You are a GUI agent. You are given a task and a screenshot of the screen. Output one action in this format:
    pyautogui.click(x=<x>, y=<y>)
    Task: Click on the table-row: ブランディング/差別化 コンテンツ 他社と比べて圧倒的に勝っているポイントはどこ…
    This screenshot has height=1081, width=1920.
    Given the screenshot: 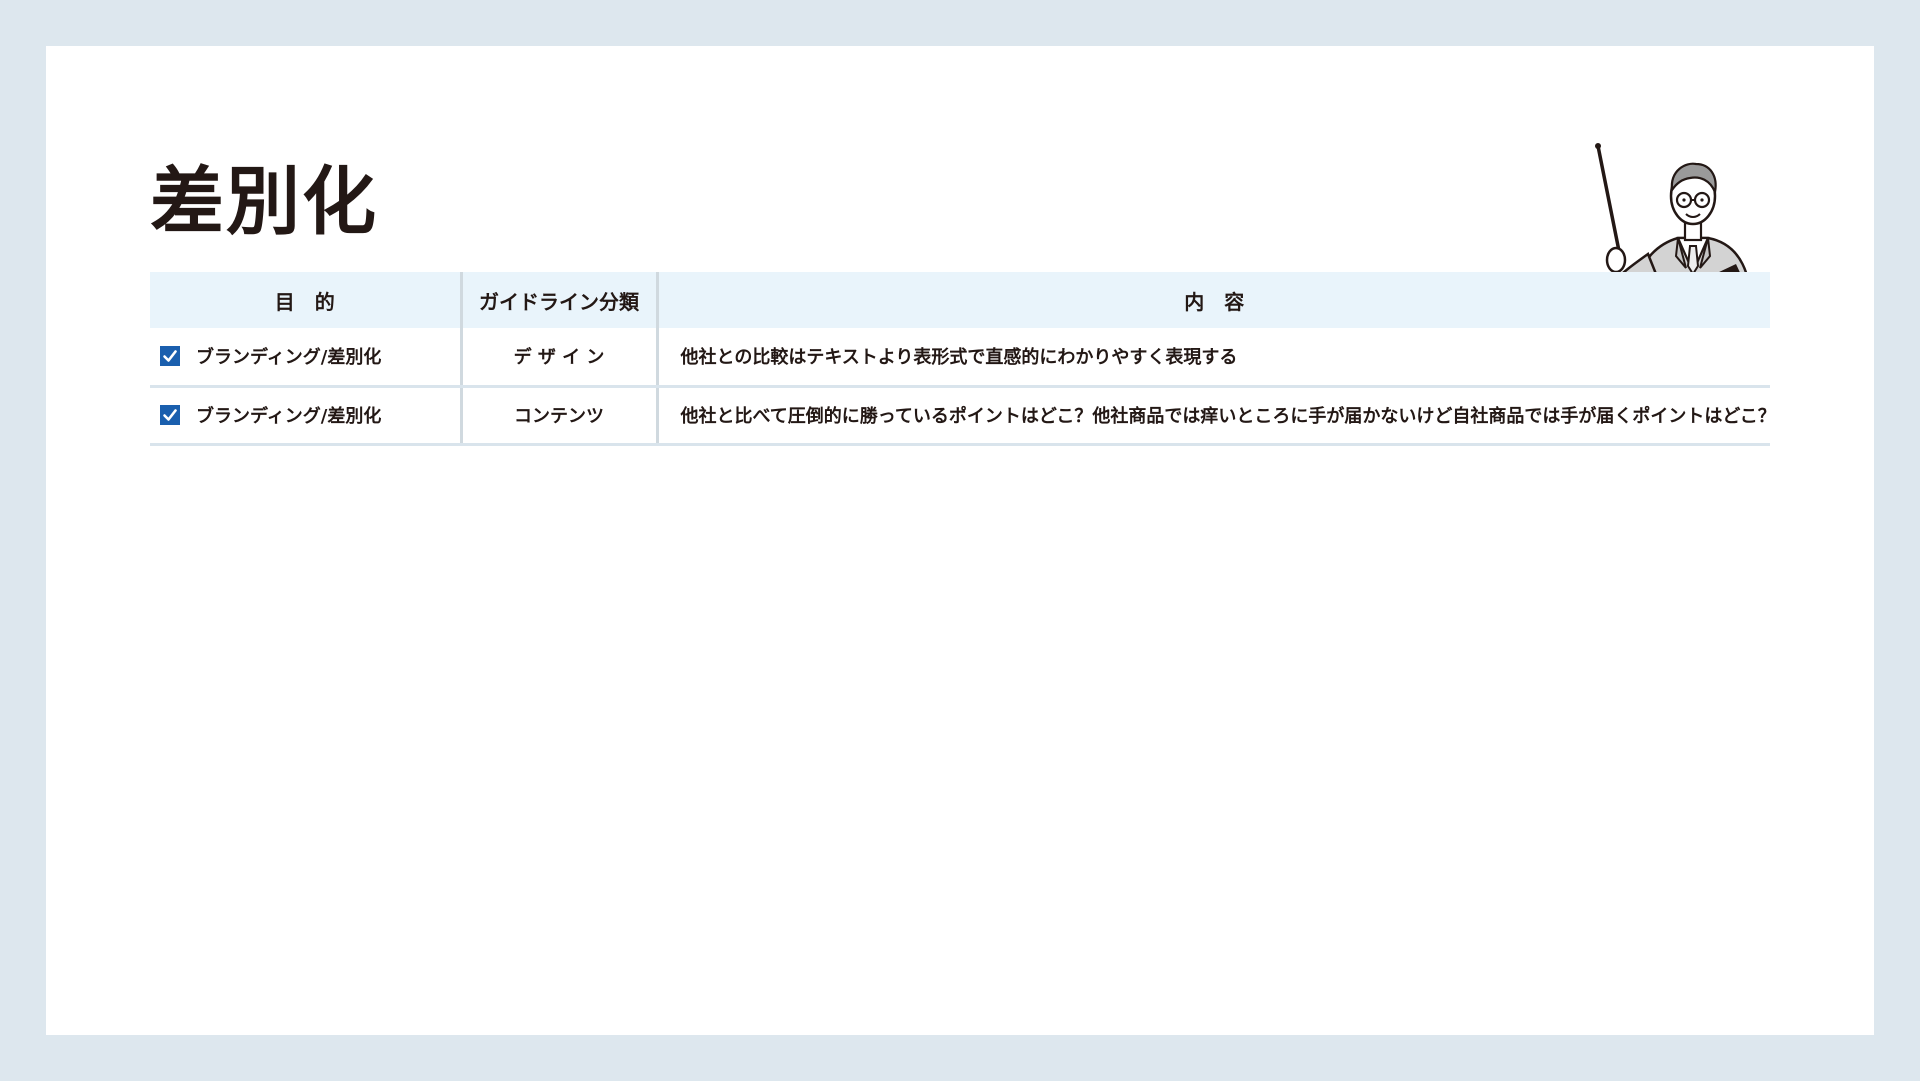 What is the action you would take?
    pyautogui.click(x=960, y=416)
    